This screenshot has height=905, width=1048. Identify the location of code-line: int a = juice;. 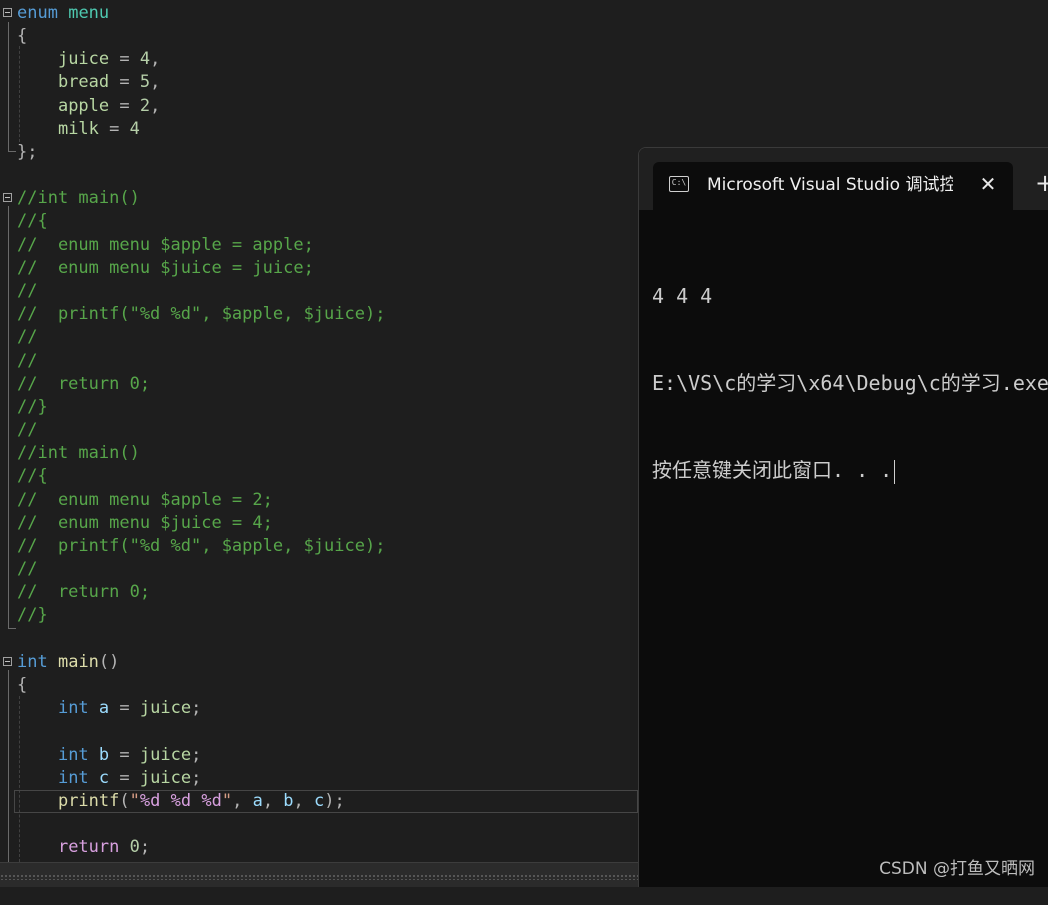
(100, 708).